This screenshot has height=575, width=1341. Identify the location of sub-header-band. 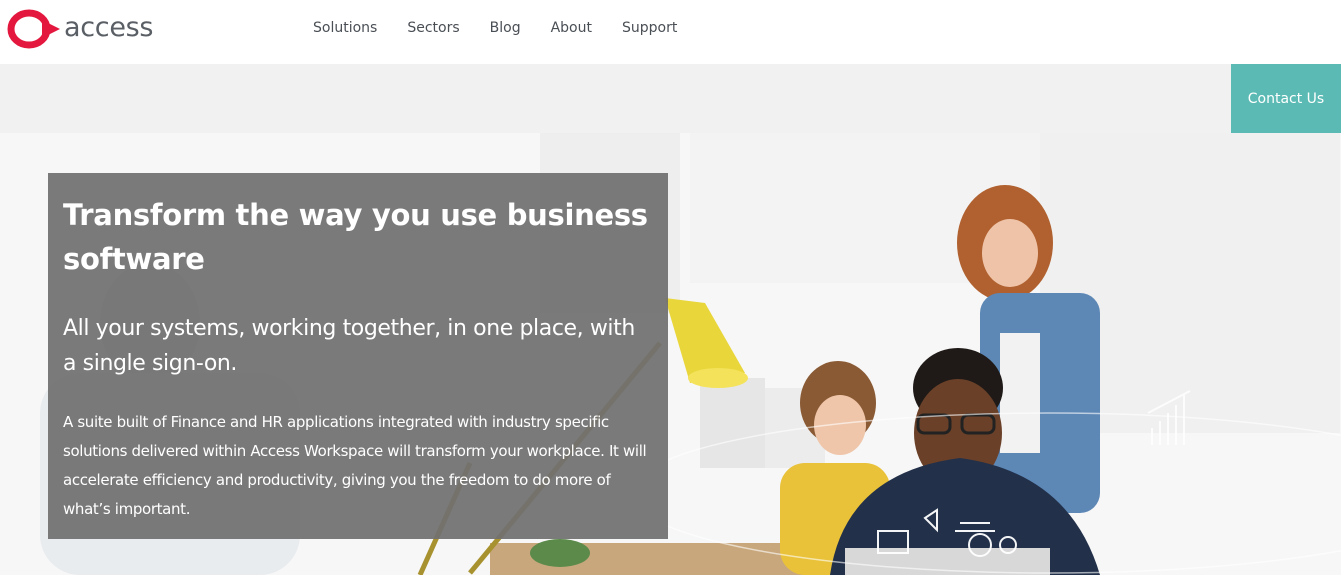
(670, 98).